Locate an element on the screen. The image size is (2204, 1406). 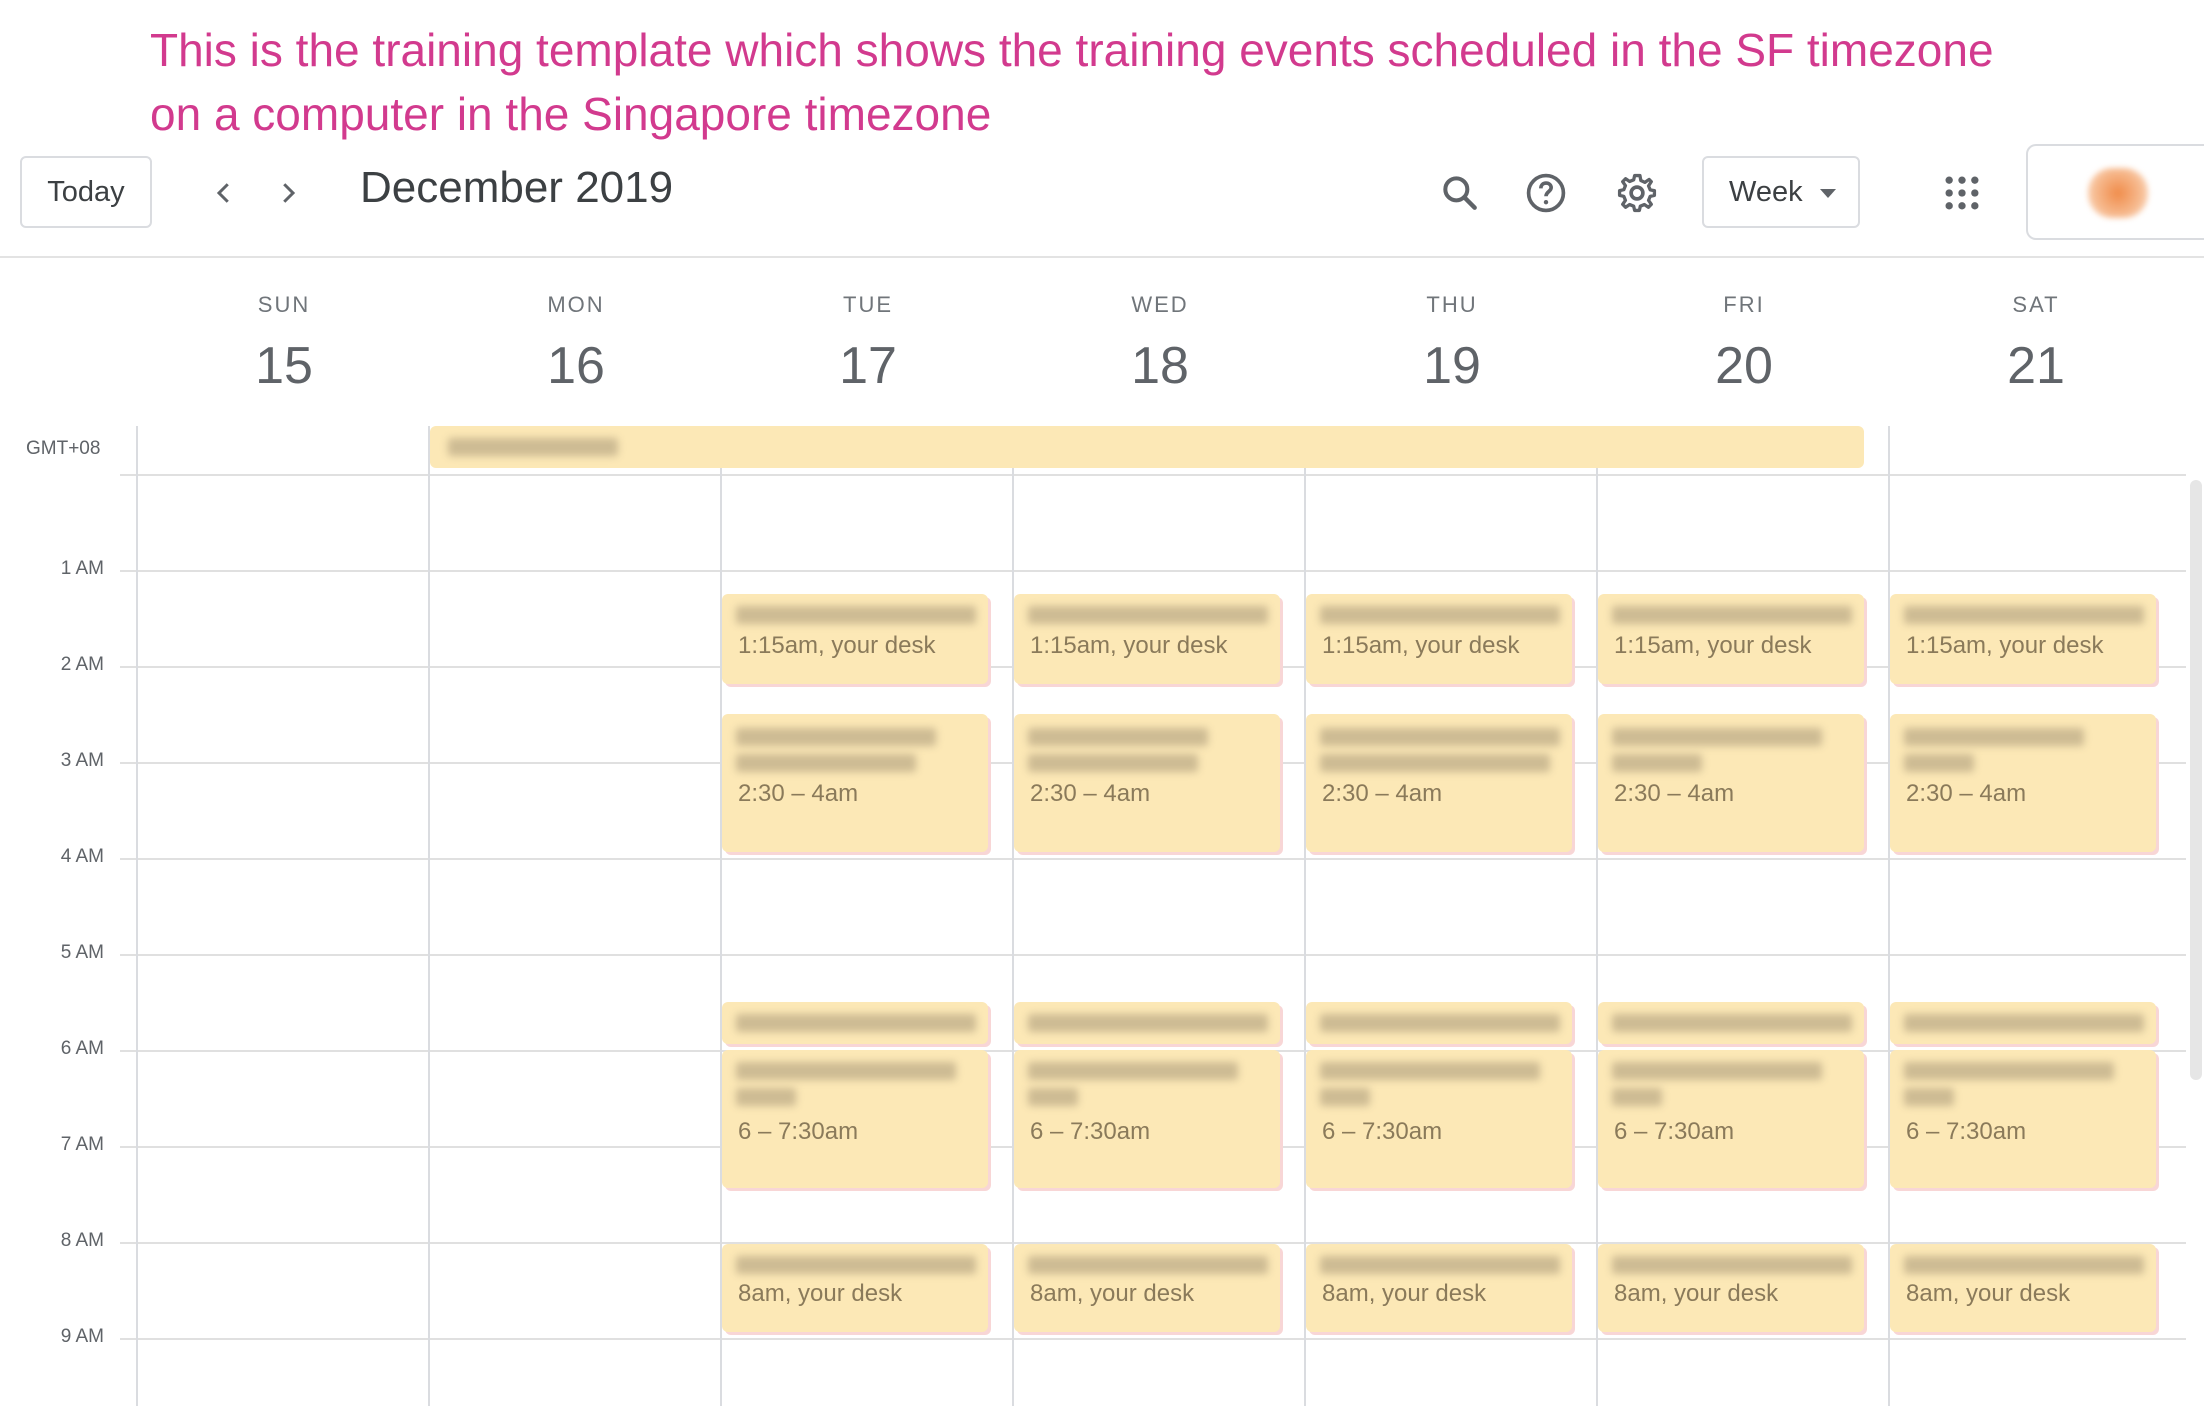
day-header-wed: WED 18 is located at coordinates (1160, 344).